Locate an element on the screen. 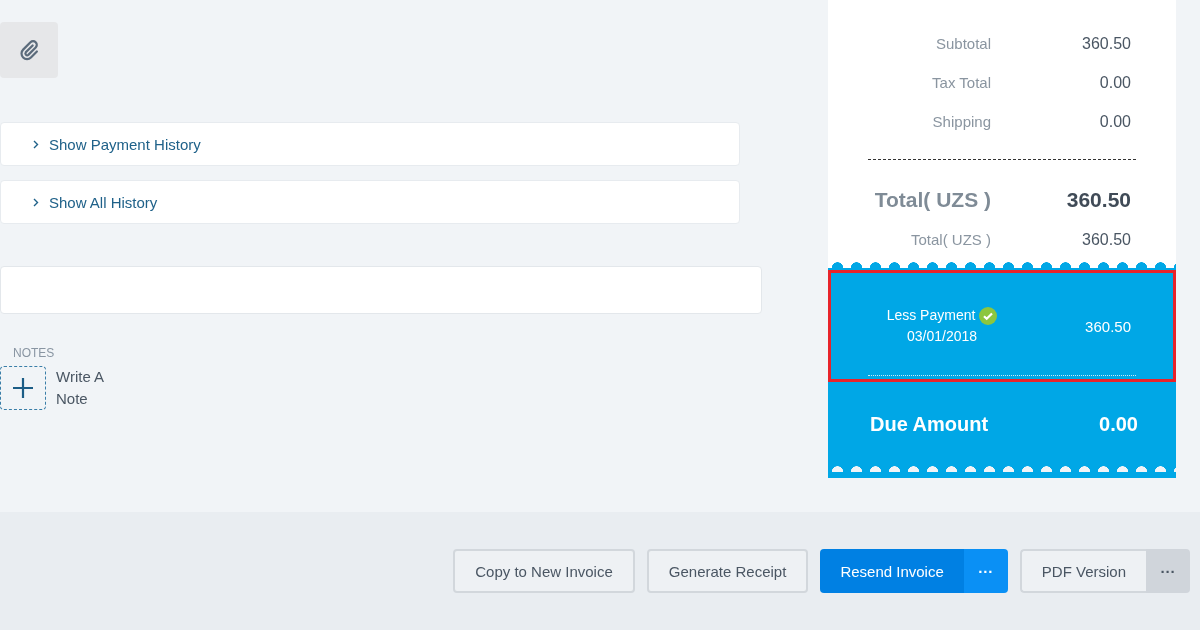  payment-value: 360.50 is located at coordinates (1107, 326).